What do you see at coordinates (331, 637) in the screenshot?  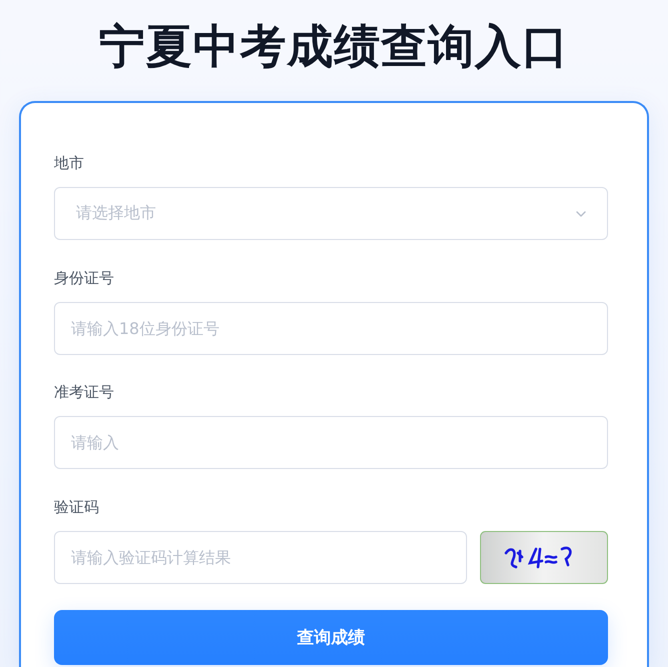 I see `submit-button: 查询成绩` at bounding box center [331, 637].